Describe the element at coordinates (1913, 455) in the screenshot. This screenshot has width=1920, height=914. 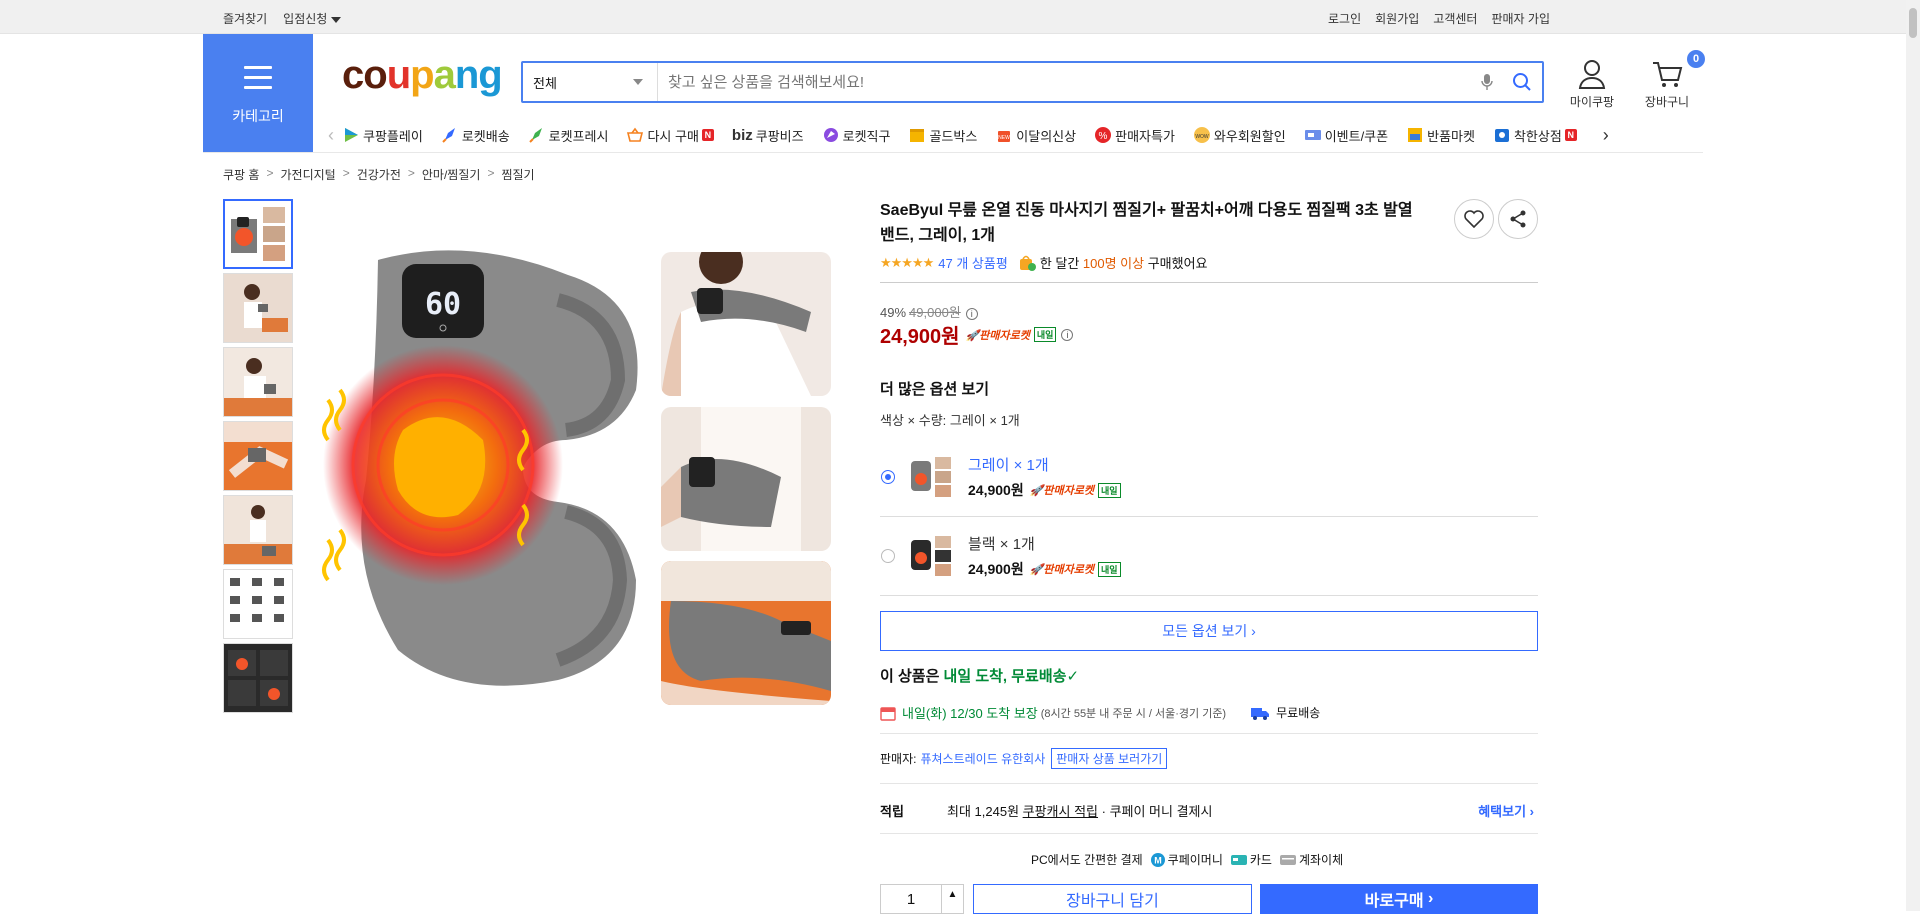
I see `page-scrollbar` at that location.